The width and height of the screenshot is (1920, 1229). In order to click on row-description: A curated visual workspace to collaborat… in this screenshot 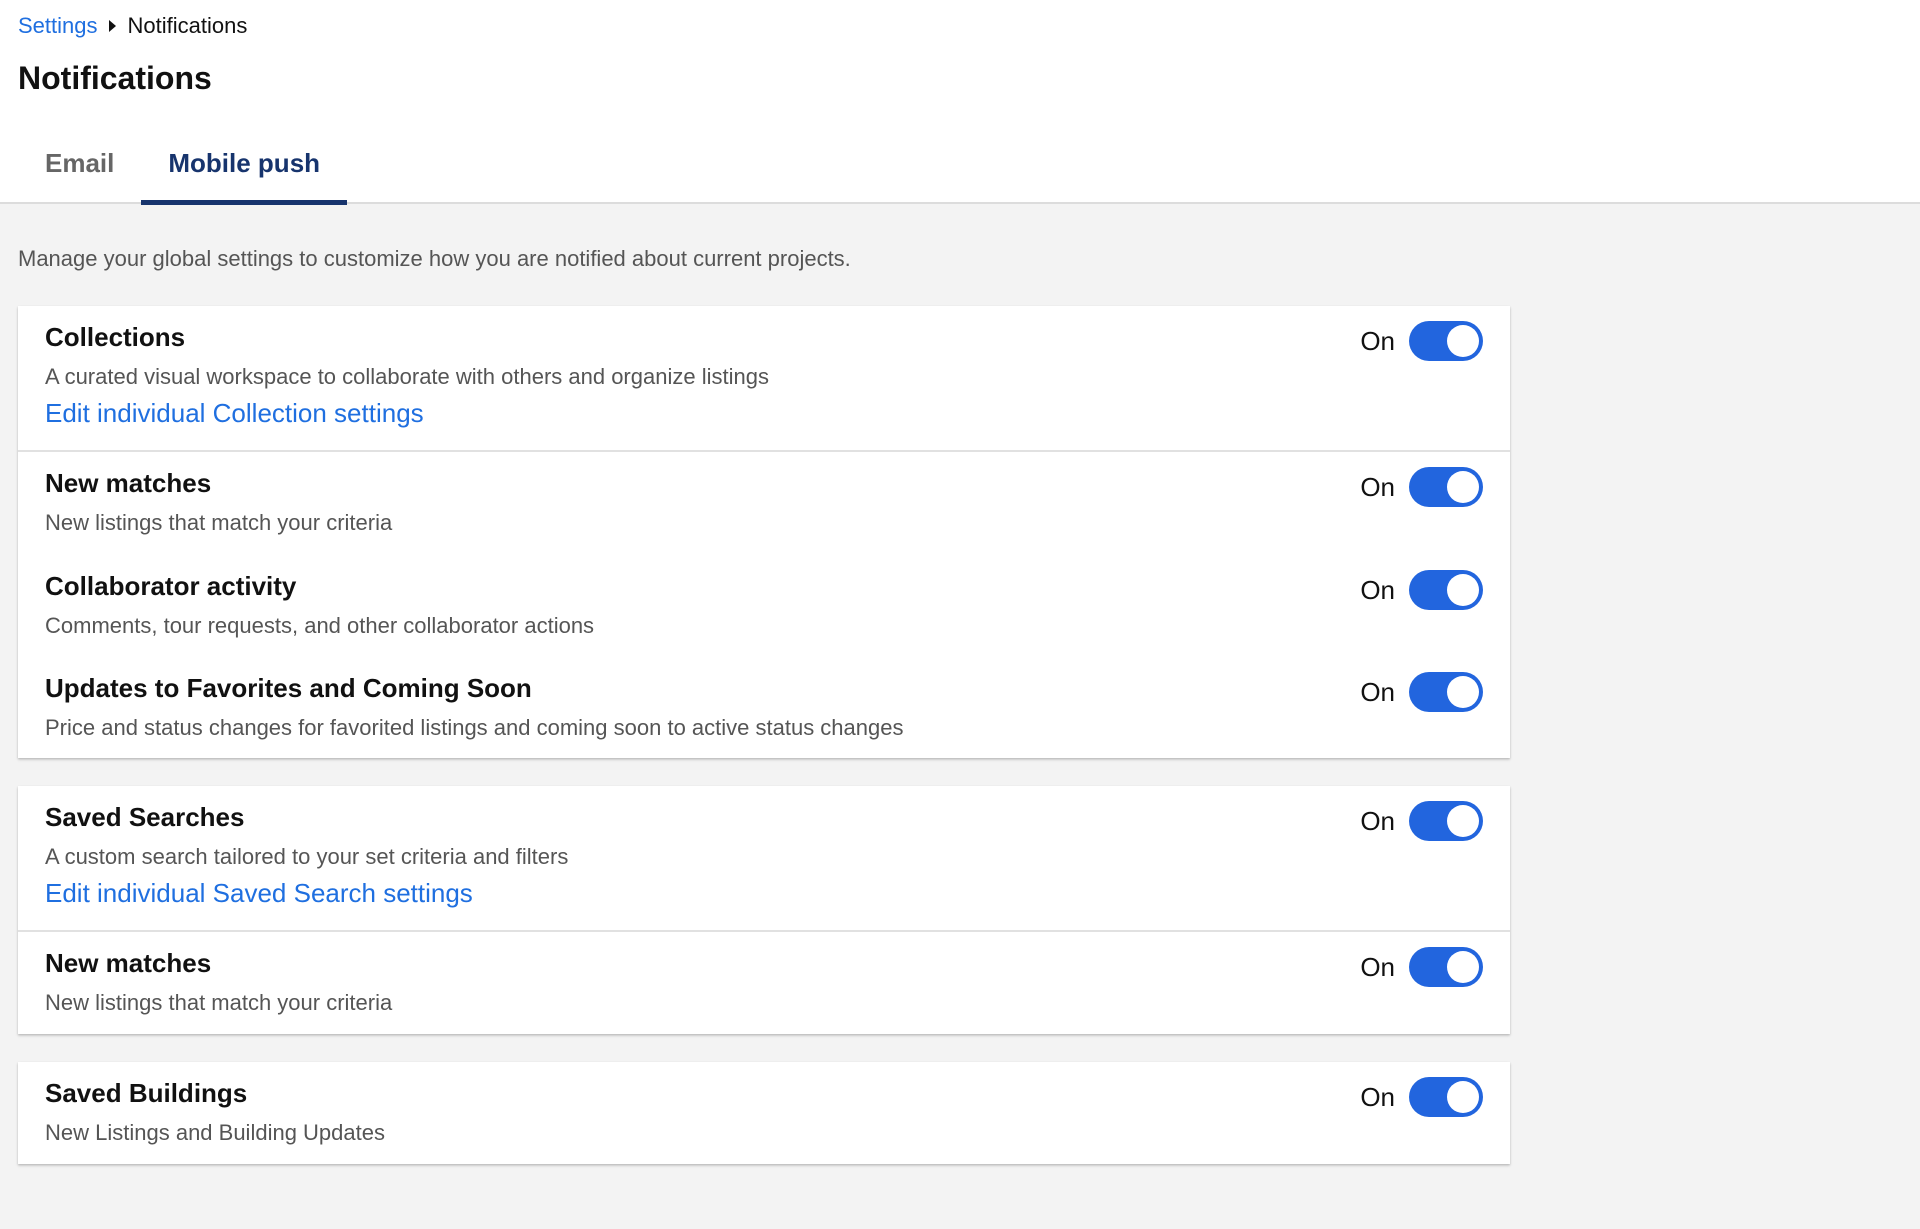, I will do `click(407, 376)`.